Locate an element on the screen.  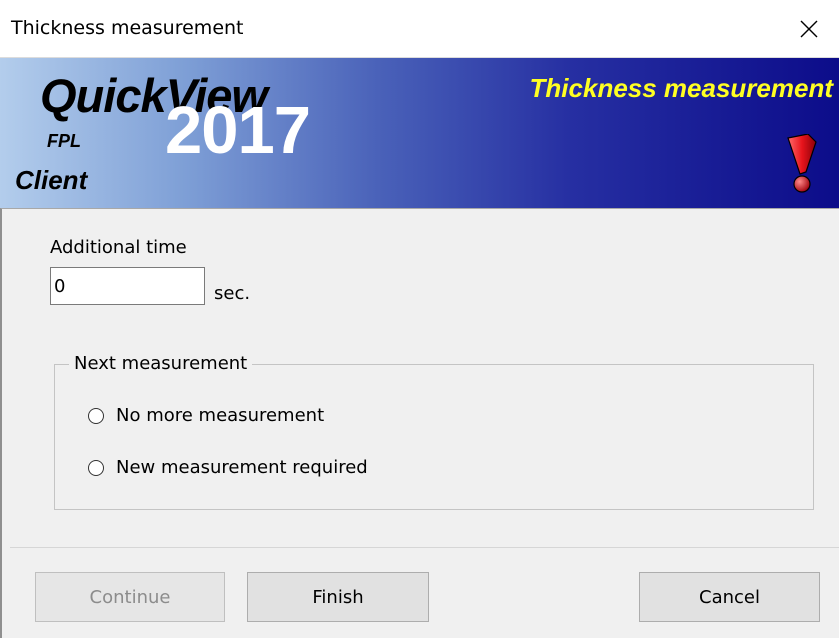
group-label: Next measurement is located at coordinates (161, 363).